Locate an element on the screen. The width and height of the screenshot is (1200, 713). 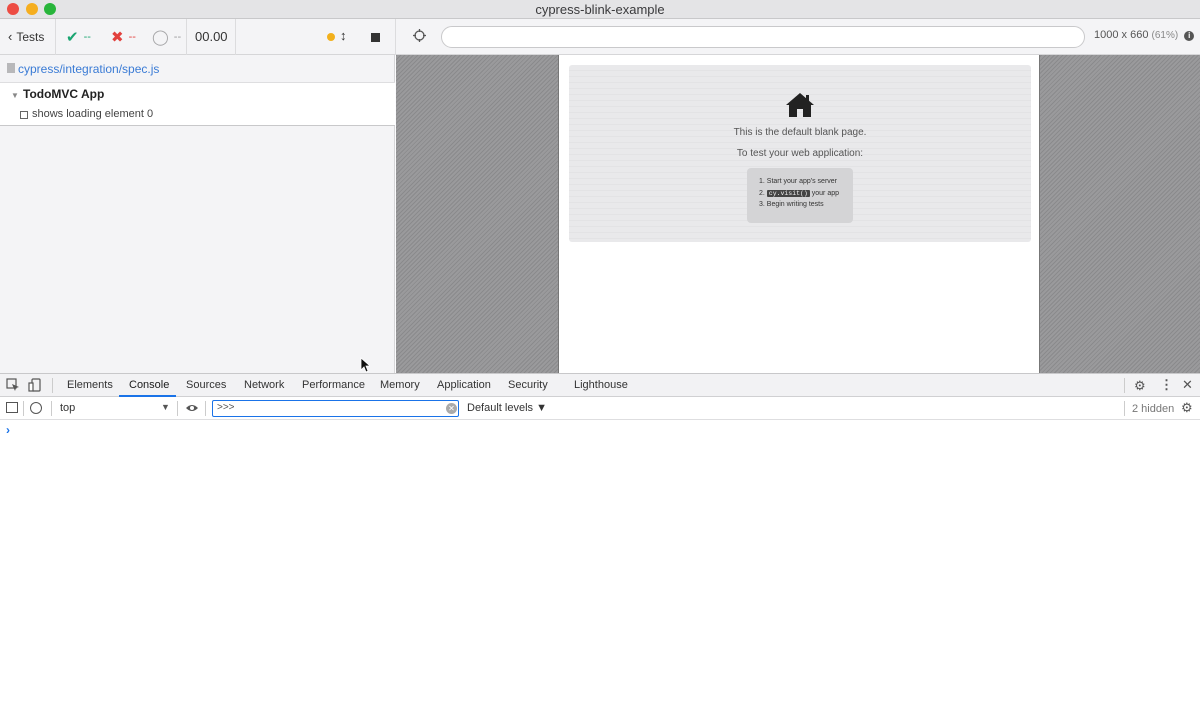
gear-icon: ⚙ is located at coordinates (1140, 386).